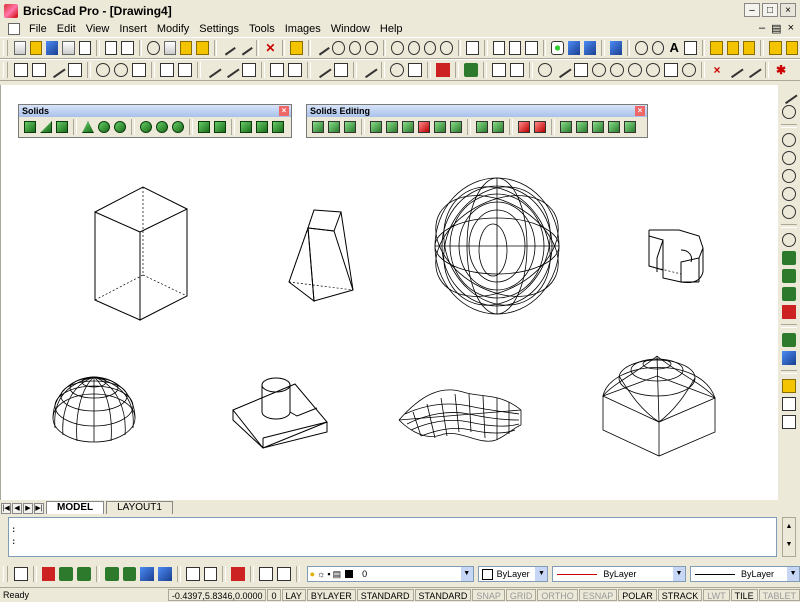 The width and height of the screenshot is (800, 602). Describe the element at coordinates (676, 256) in the screenshot. I see `extruded-u-solid` at that location.